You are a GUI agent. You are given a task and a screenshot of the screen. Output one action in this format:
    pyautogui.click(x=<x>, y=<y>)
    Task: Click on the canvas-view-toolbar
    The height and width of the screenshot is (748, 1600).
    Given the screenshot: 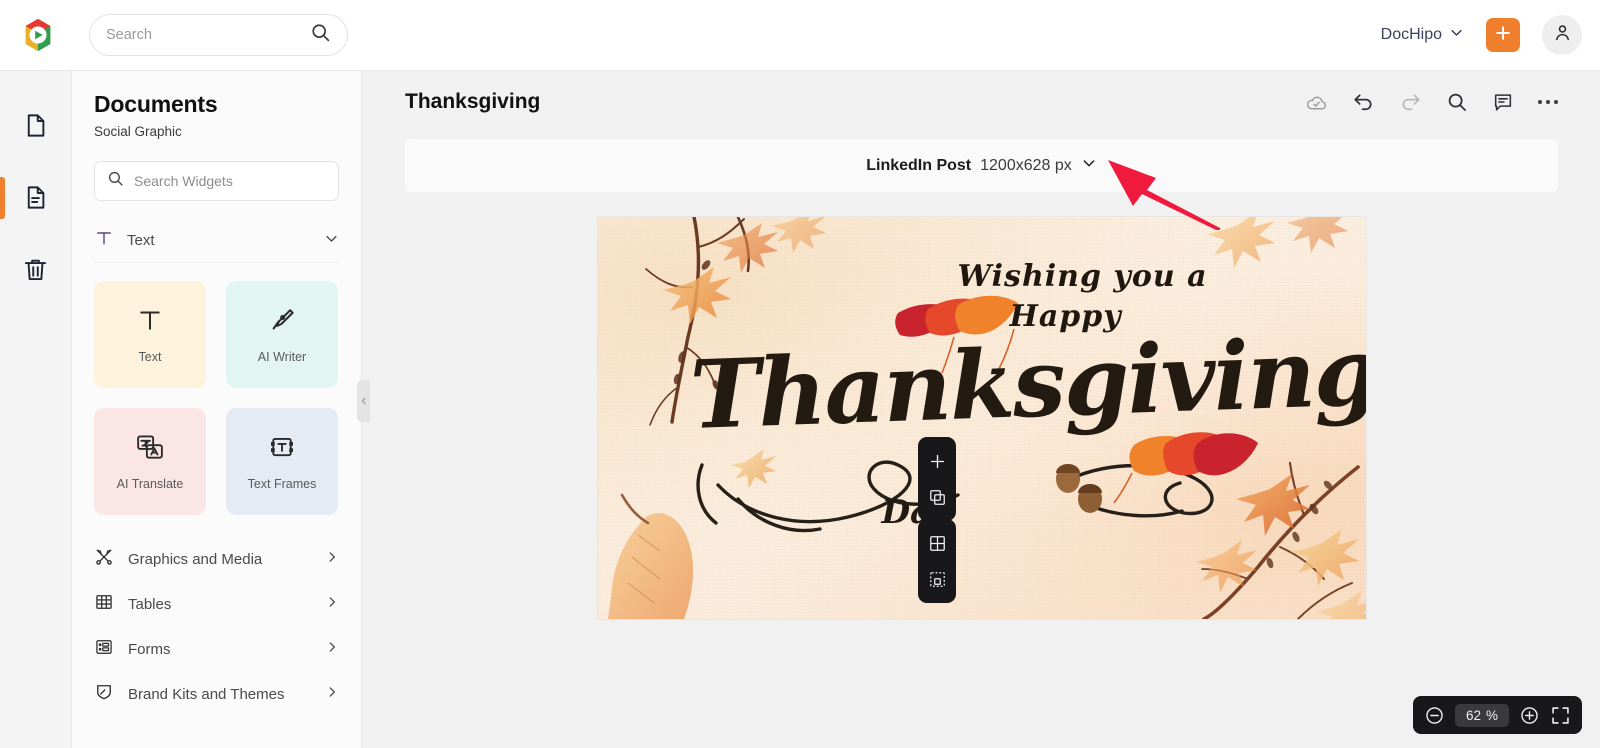 What is the action you would take?
    pyautogui.click(x=937, y=561)
    